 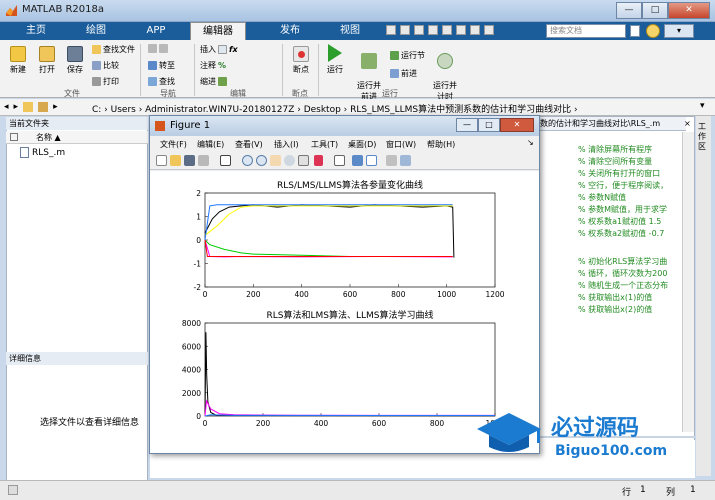 I want to click on new-figure-icon, so click(x=161, y=160).